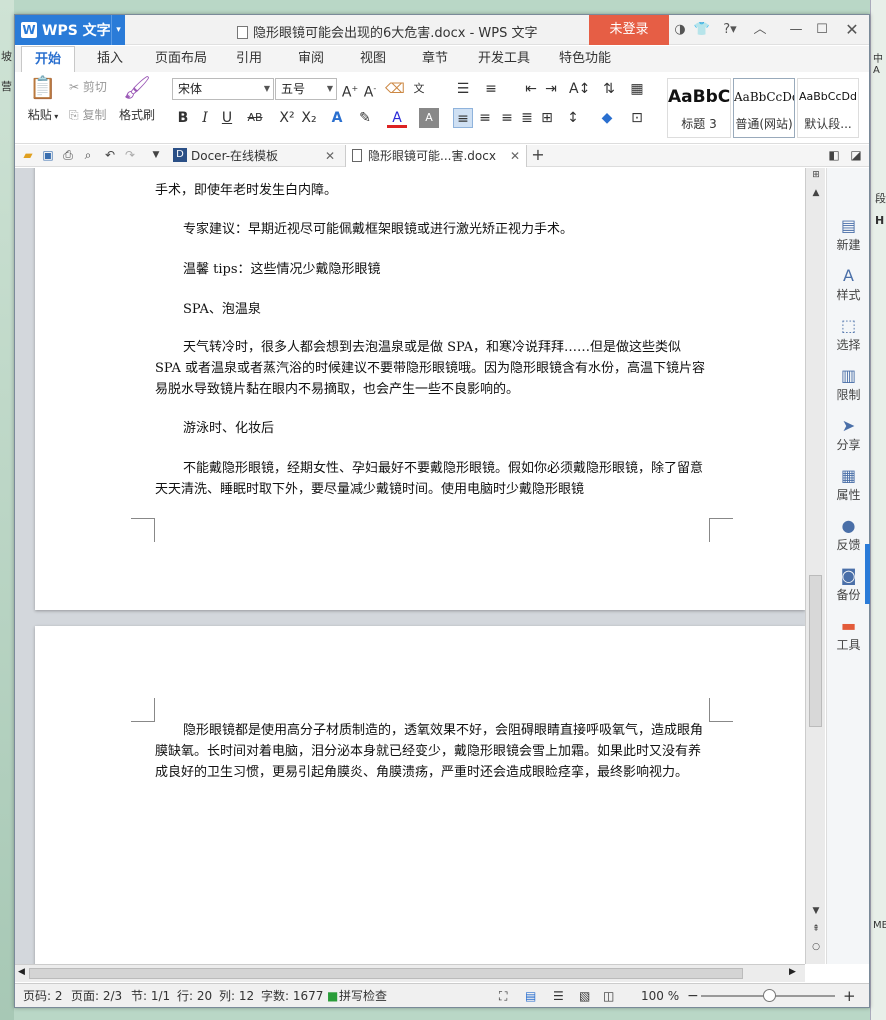 The height and width of the screenshot is (1020, 886). What do you see at coordinates (660, 996) in the screenshot?
I see `zoom-value: 100 %` at bounding box center [660, 996].